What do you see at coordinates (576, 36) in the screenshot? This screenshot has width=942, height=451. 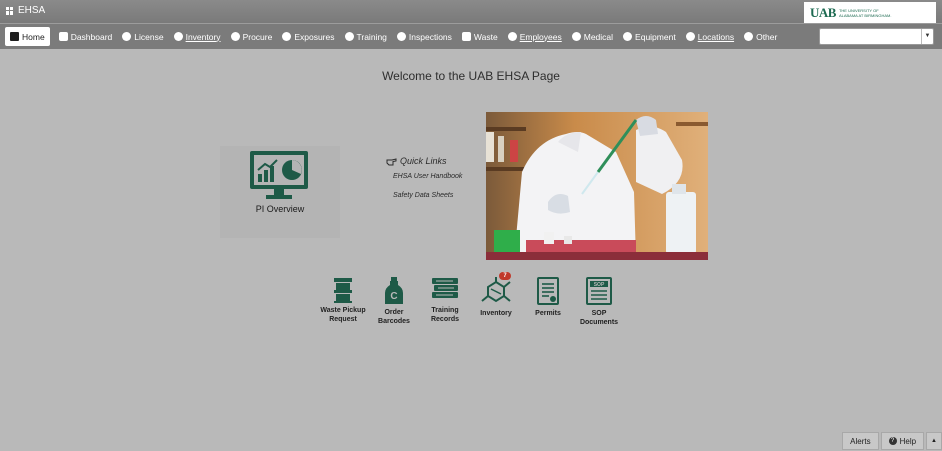 I see `plus-icon` at bounding box center [576, 36].